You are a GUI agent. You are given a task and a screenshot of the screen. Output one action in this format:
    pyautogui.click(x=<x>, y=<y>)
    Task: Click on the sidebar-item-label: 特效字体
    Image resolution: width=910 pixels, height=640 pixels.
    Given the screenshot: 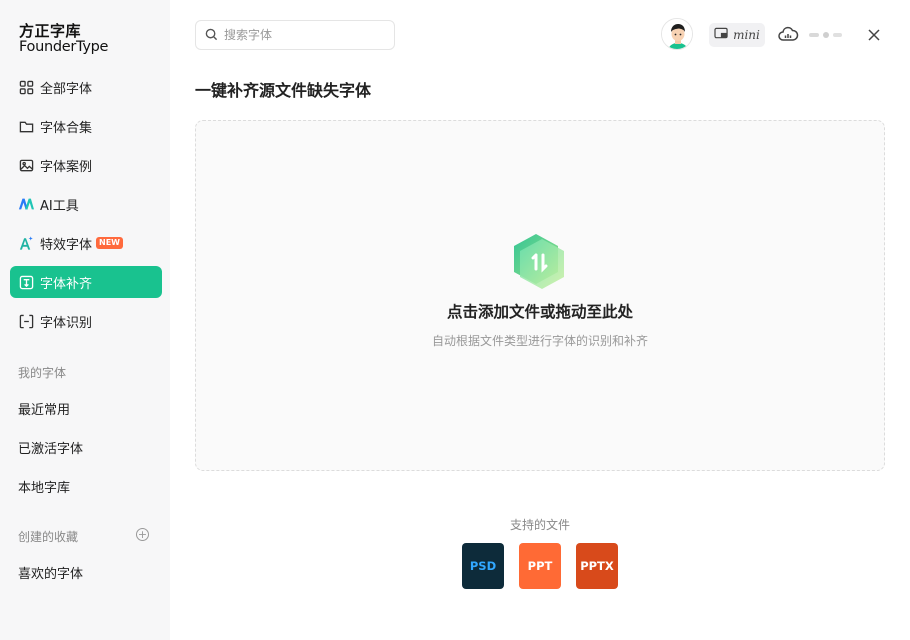 What is the action you would take?
    pyautogui.click(x=66, y=245)
    